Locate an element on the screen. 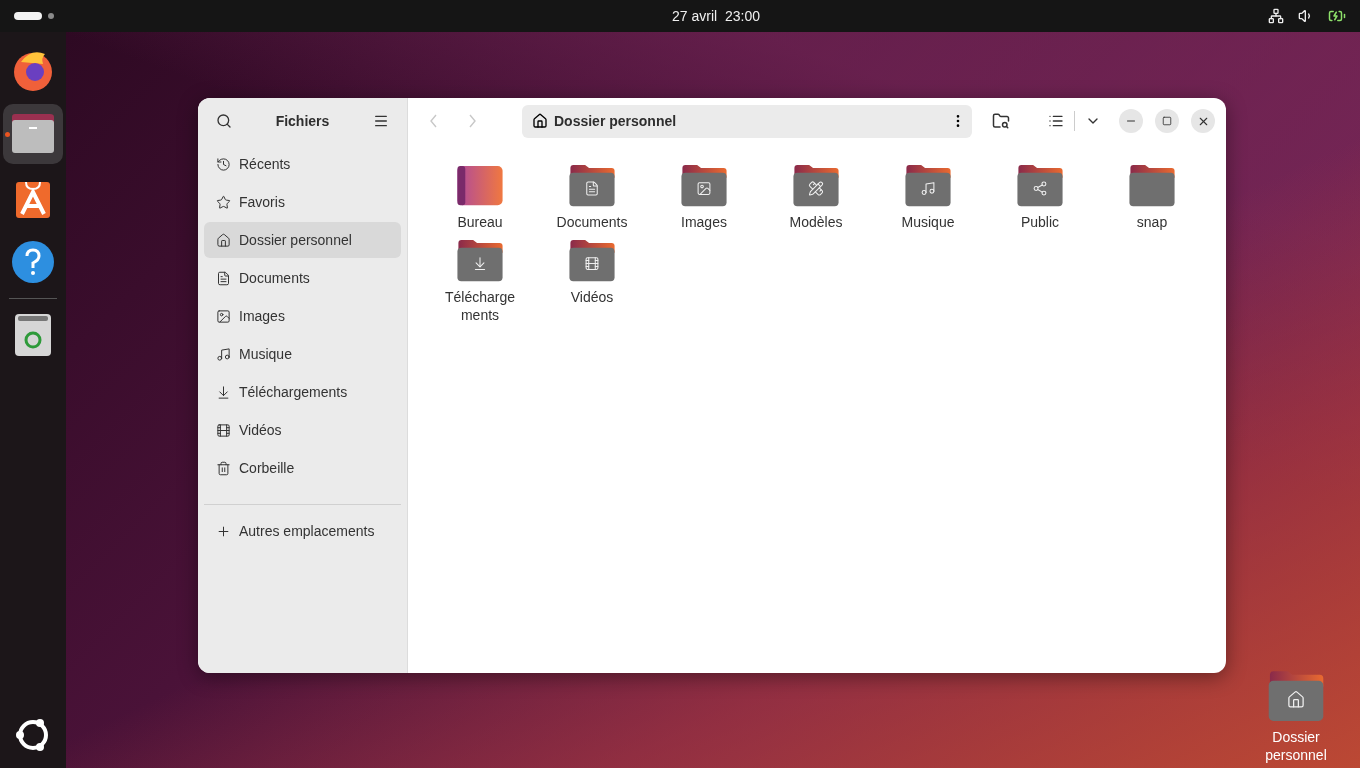 The height and width of the screenshot is (768, 1360). sidebar-item: Autres emplacements is located at coordinates (302, 531).